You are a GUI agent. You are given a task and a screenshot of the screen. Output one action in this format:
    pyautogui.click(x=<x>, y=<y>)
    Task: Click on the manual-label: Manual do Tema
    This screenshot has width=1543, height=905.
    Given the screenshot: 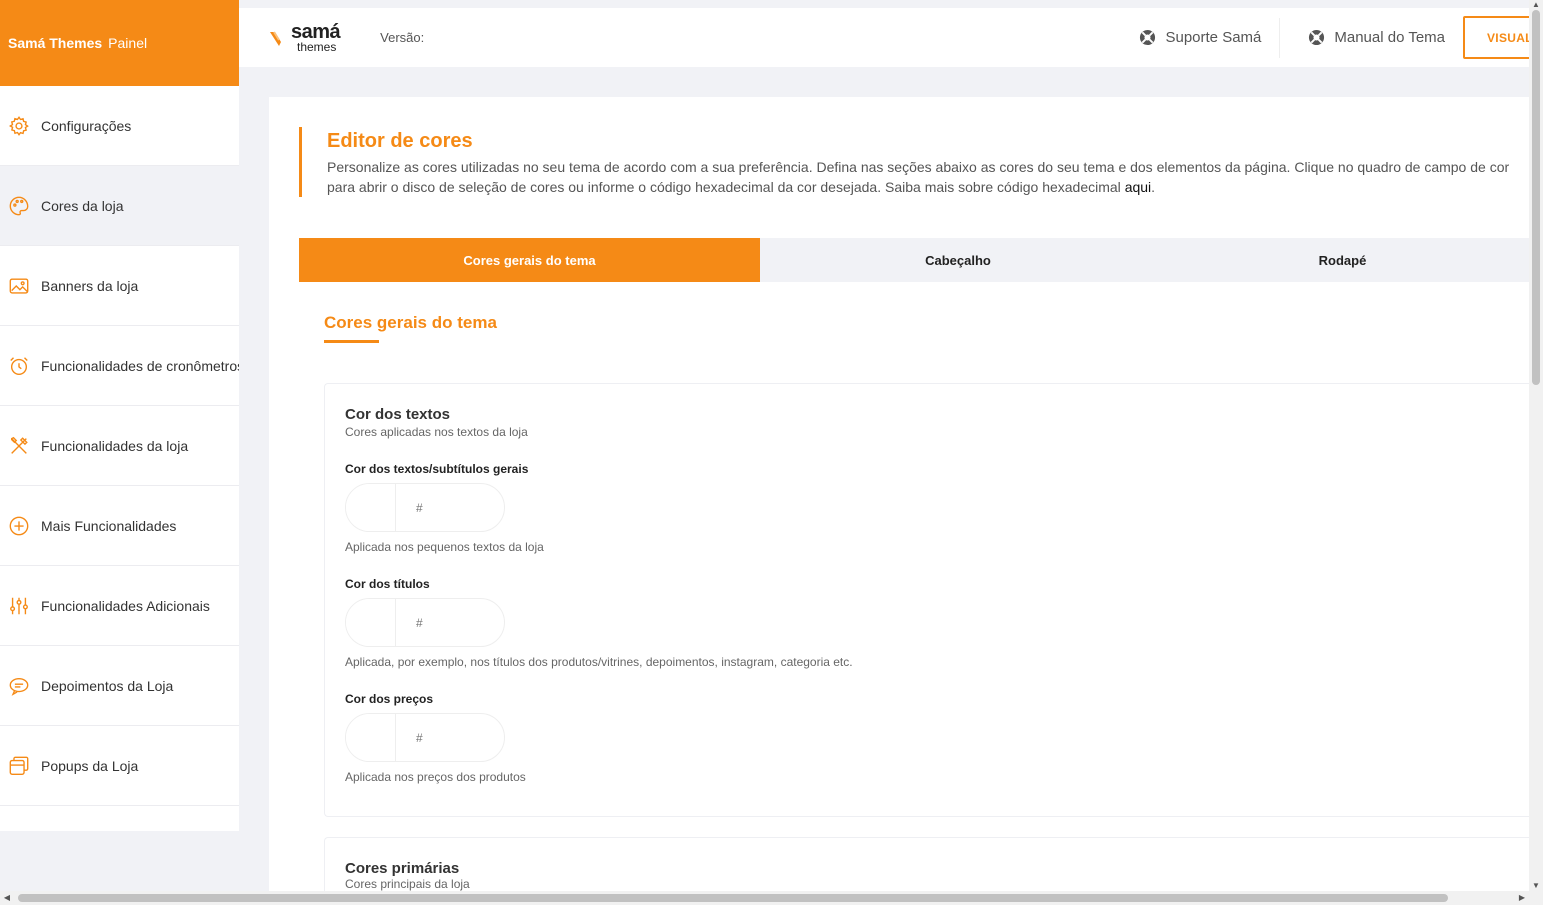 What is the action you would take?
    pyautogui.click(x=1389, y=37)
    